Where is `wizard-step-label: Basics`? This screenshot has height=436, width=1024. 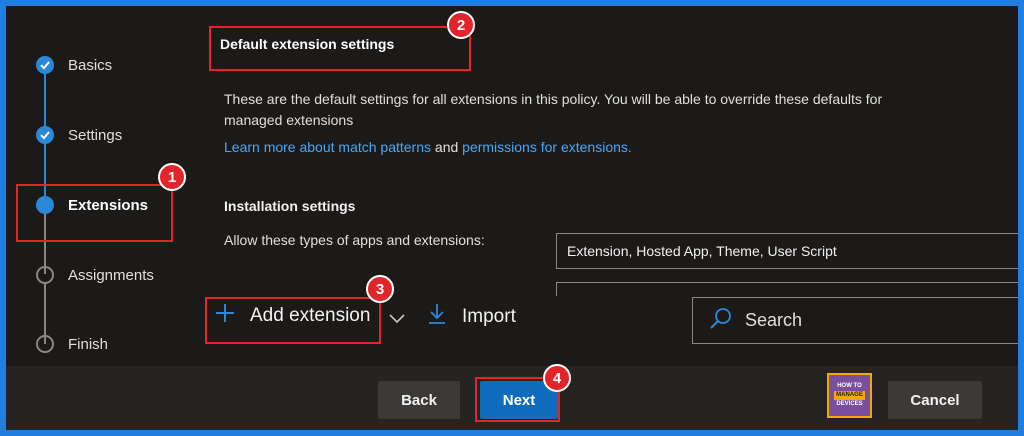
wizard-step-label: Basics is located at coordinates (90, 65).